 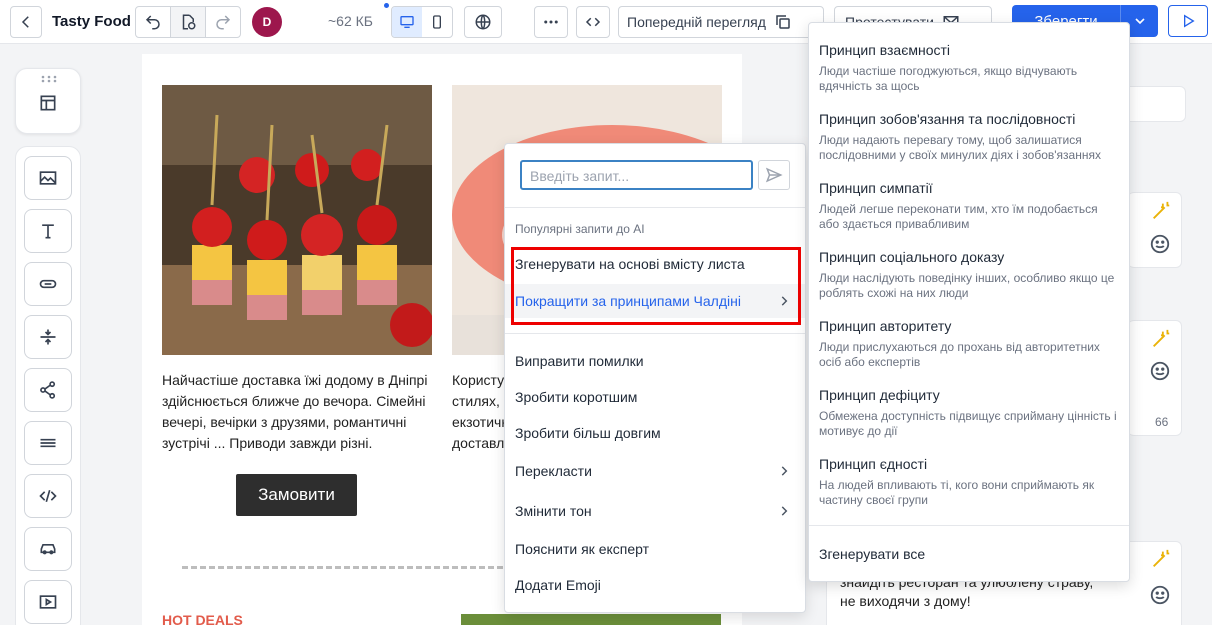 What do you see at coordinates (91, 21) in the screenshot?
I see `brand-name: Tasty Food` at bounding box center [91, 21].